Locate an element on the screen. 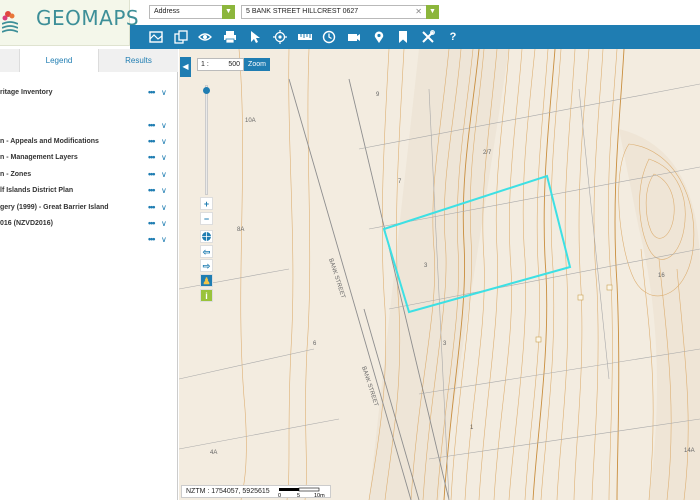  search-type-select: Address ▼ is located at coordinates (192, 12).